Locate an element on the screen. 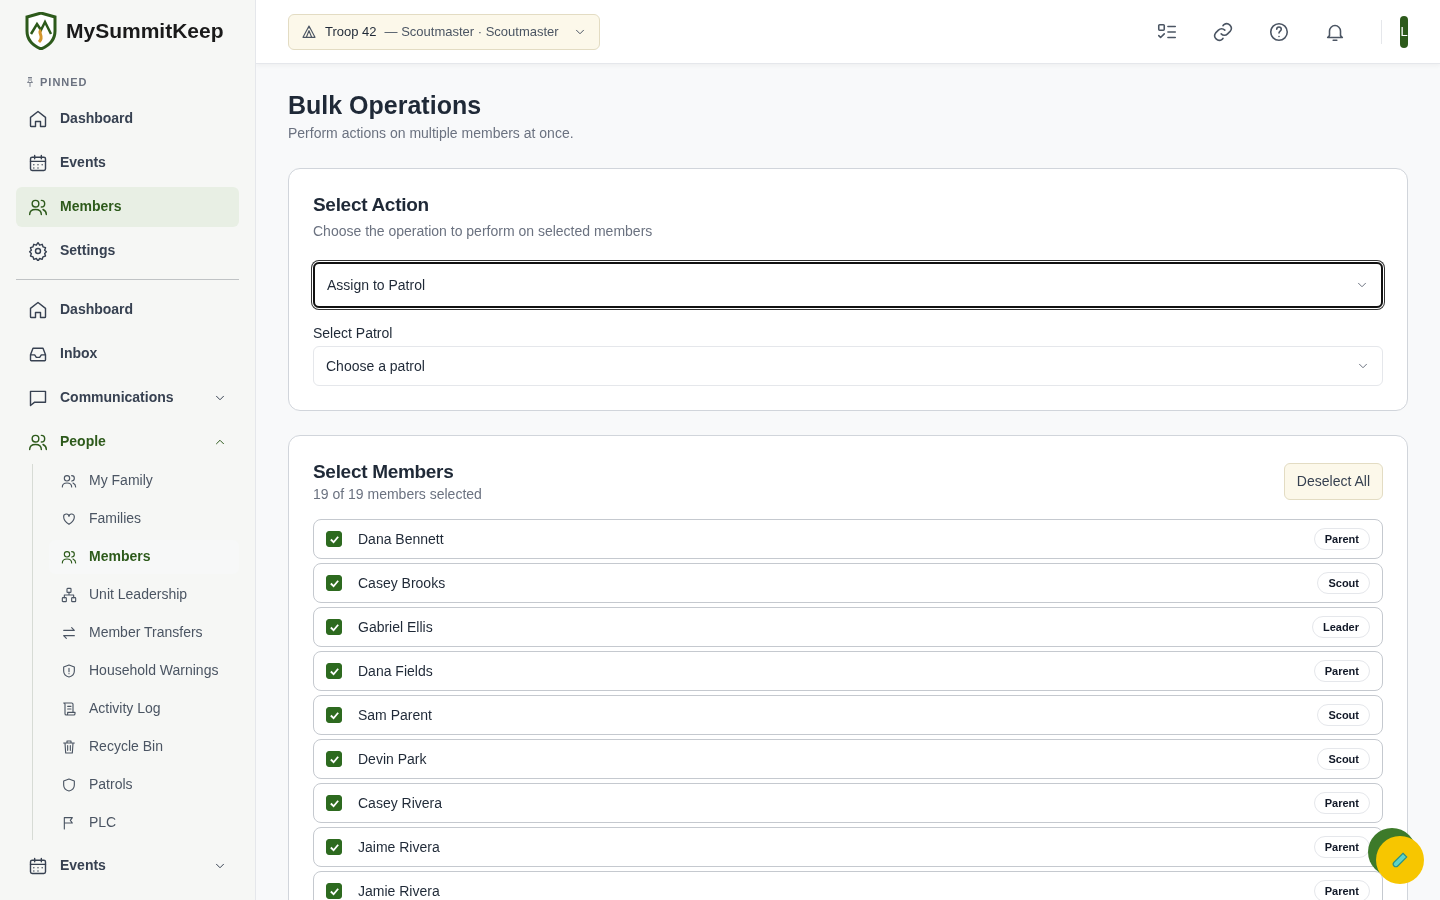 This screenshot has width=1440, height=900. sidebar-subitem: Patrols is located at coordinates (144, 784).